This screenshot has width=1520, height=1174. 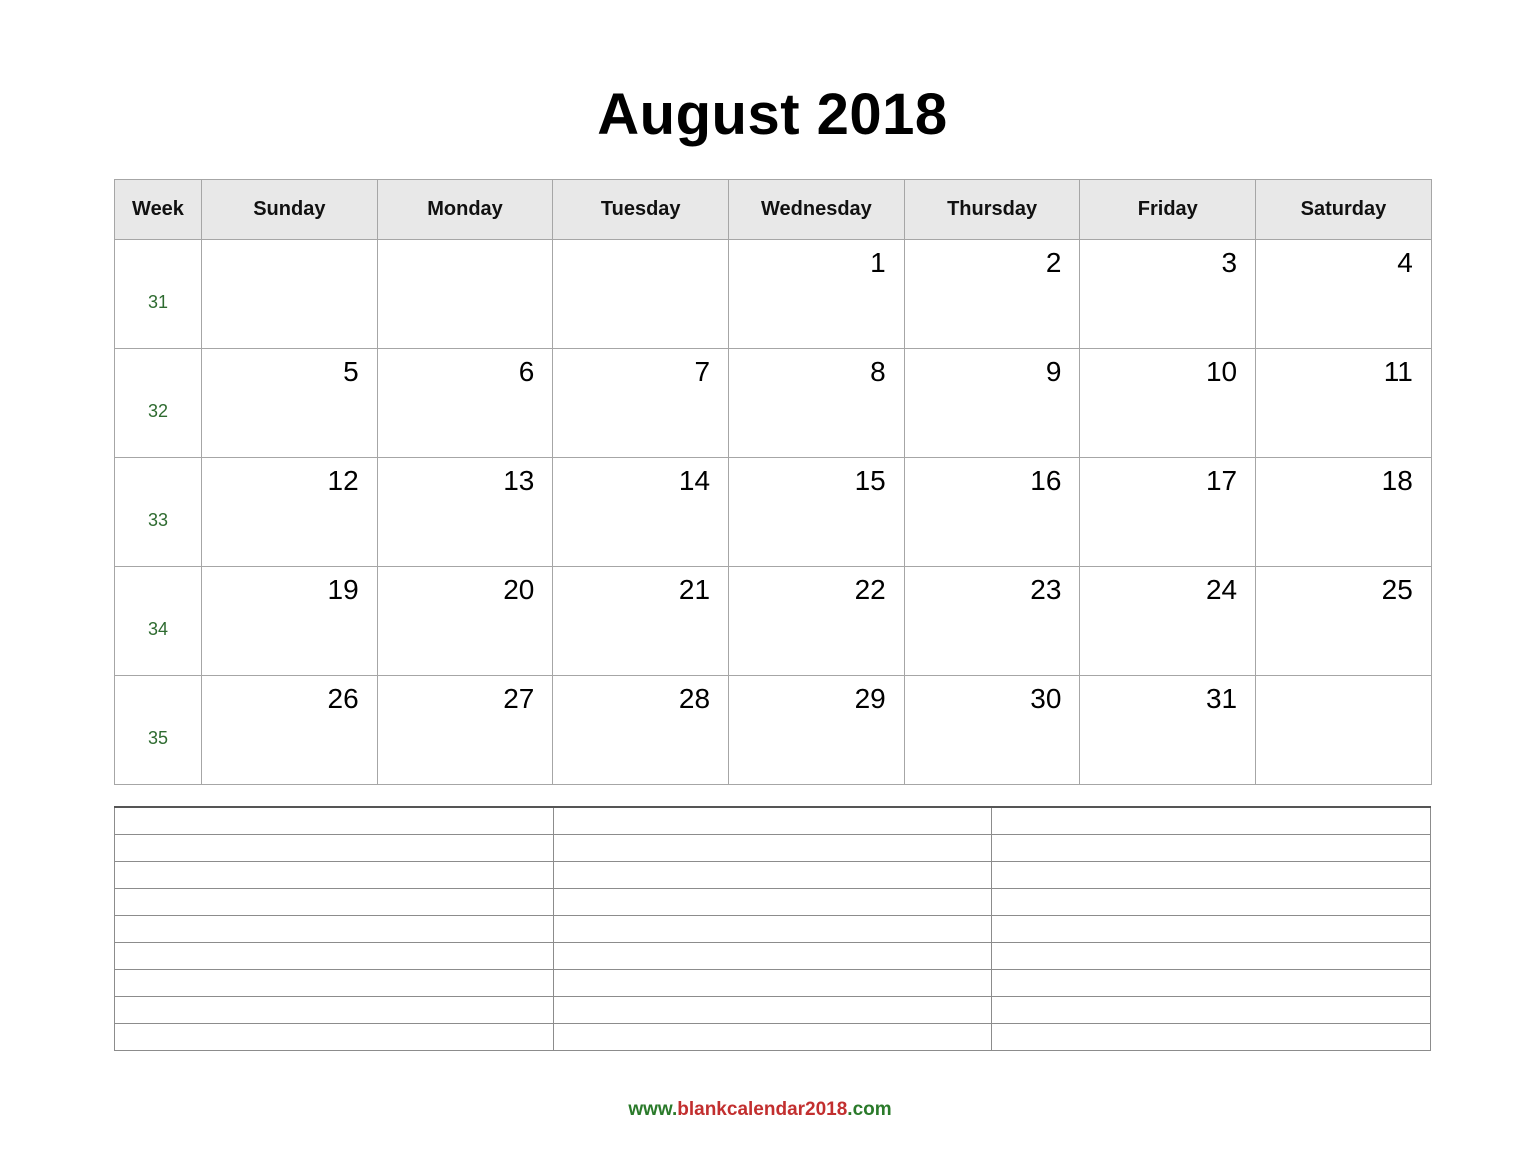 What do you see at coordinates (1168, 512) in the screenshot?
I see `day-cell: 17` at bounding box center [1168, 512].